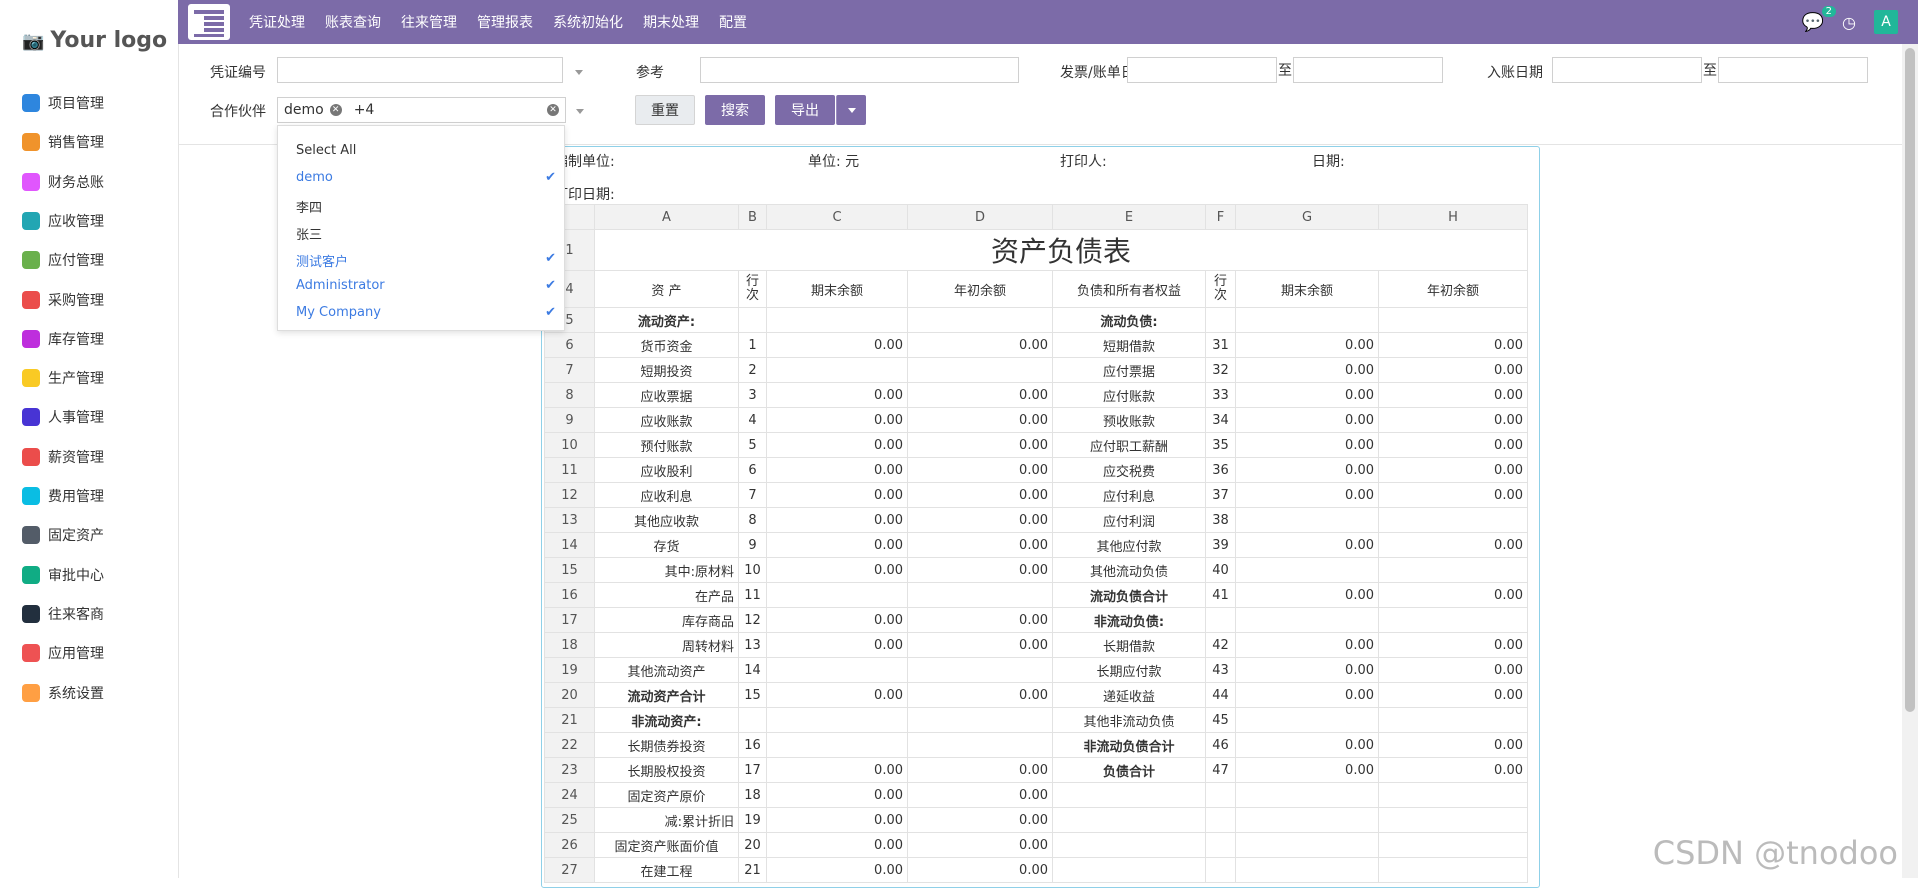 This screenshot has height=888, width=1918. Describe the element at coordinates (752, 845) in the screenshot. I see `table-cell: 20` at that location.